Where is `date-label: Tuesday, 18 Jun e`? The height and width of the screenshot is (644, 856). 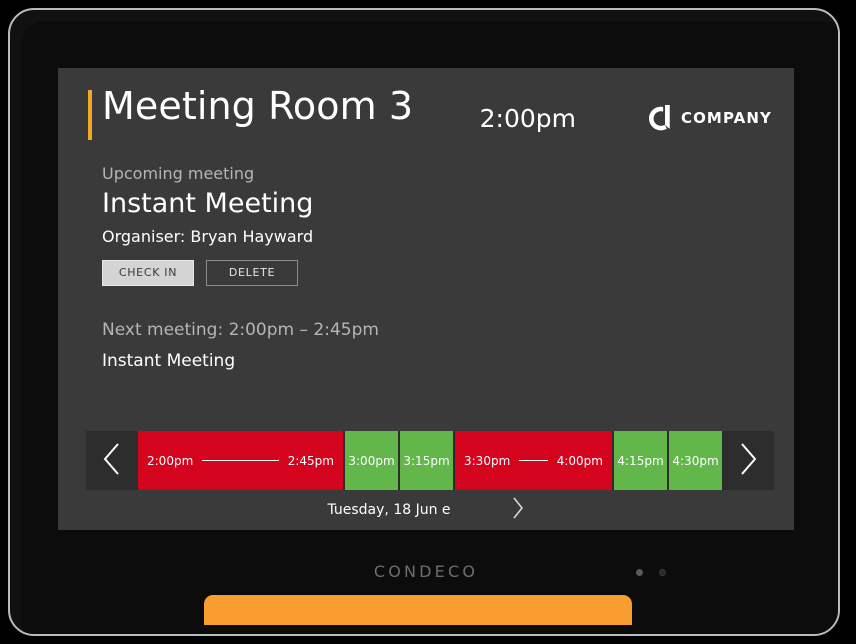 date-label: Tuesday, 18 Jun e is located at coordinates (389, 510).